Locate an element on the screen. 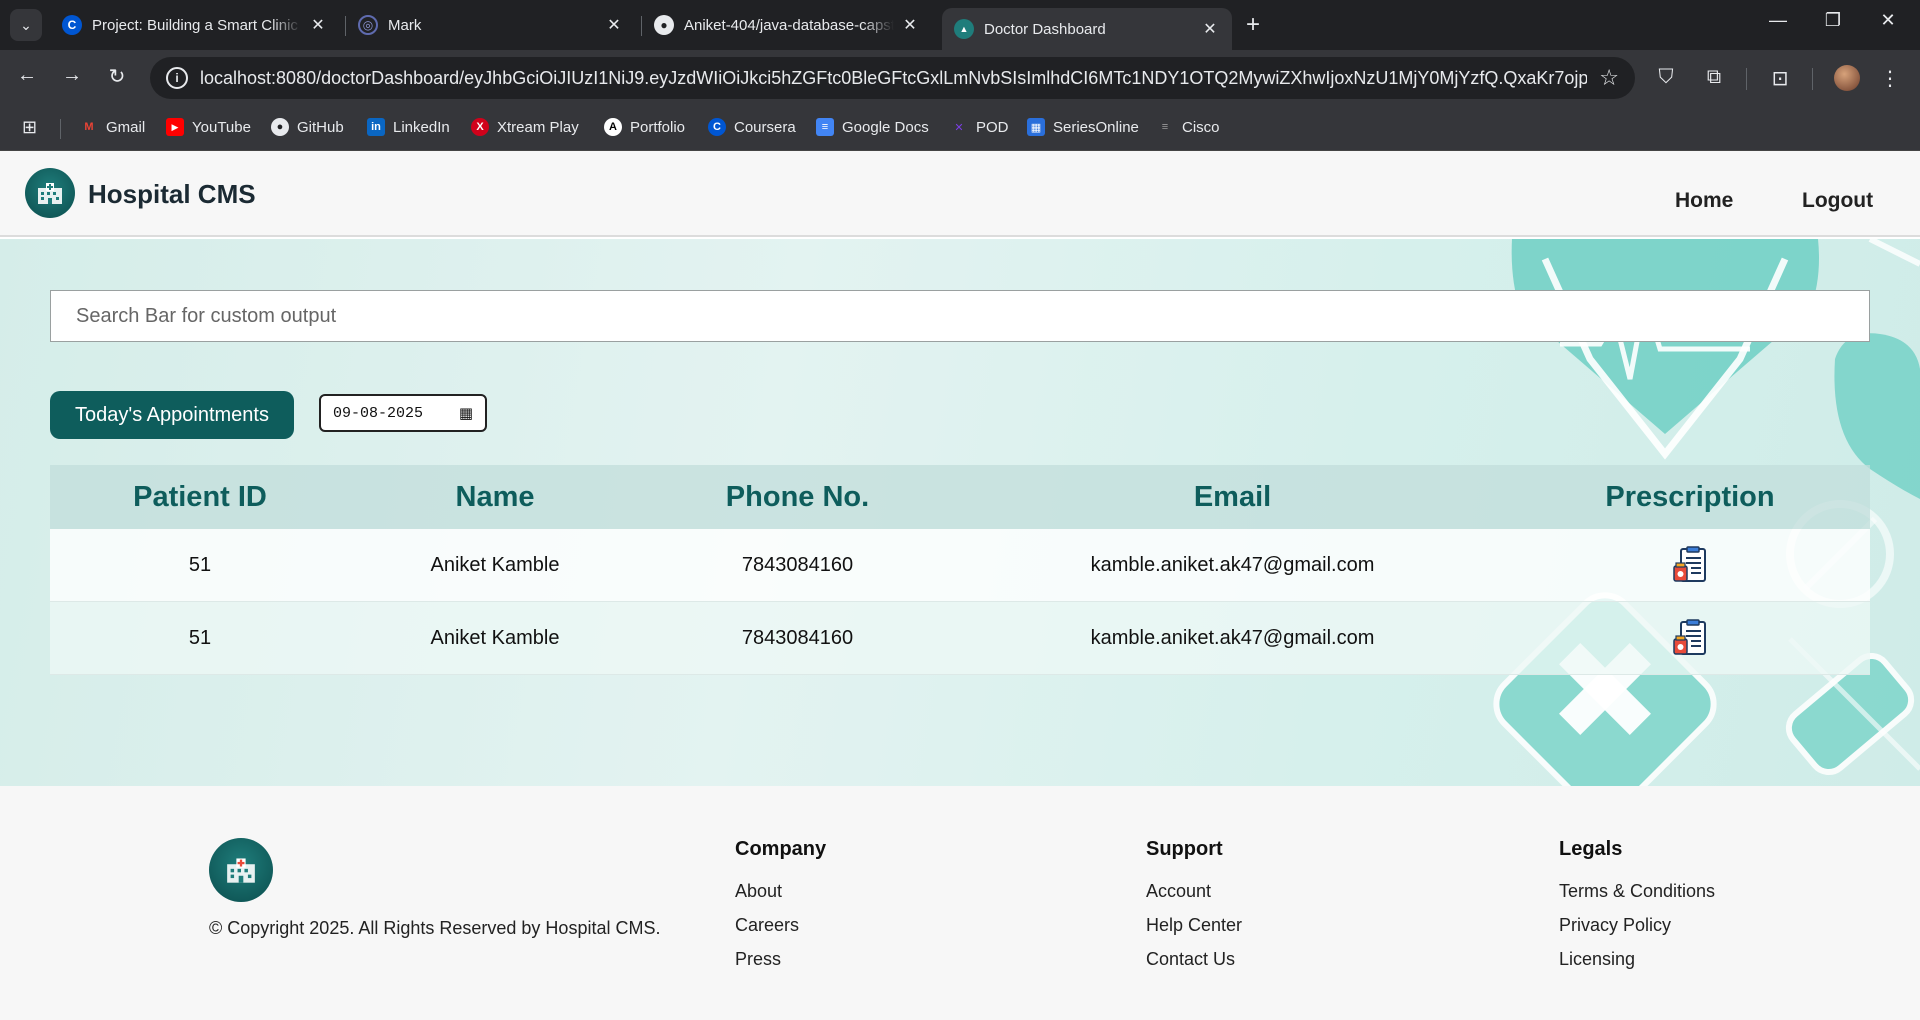 Image resolution: width=1920 pixels, height=1020 pixels. tab-title: Doctor Dashboard is located at coordinates (1045, 29).